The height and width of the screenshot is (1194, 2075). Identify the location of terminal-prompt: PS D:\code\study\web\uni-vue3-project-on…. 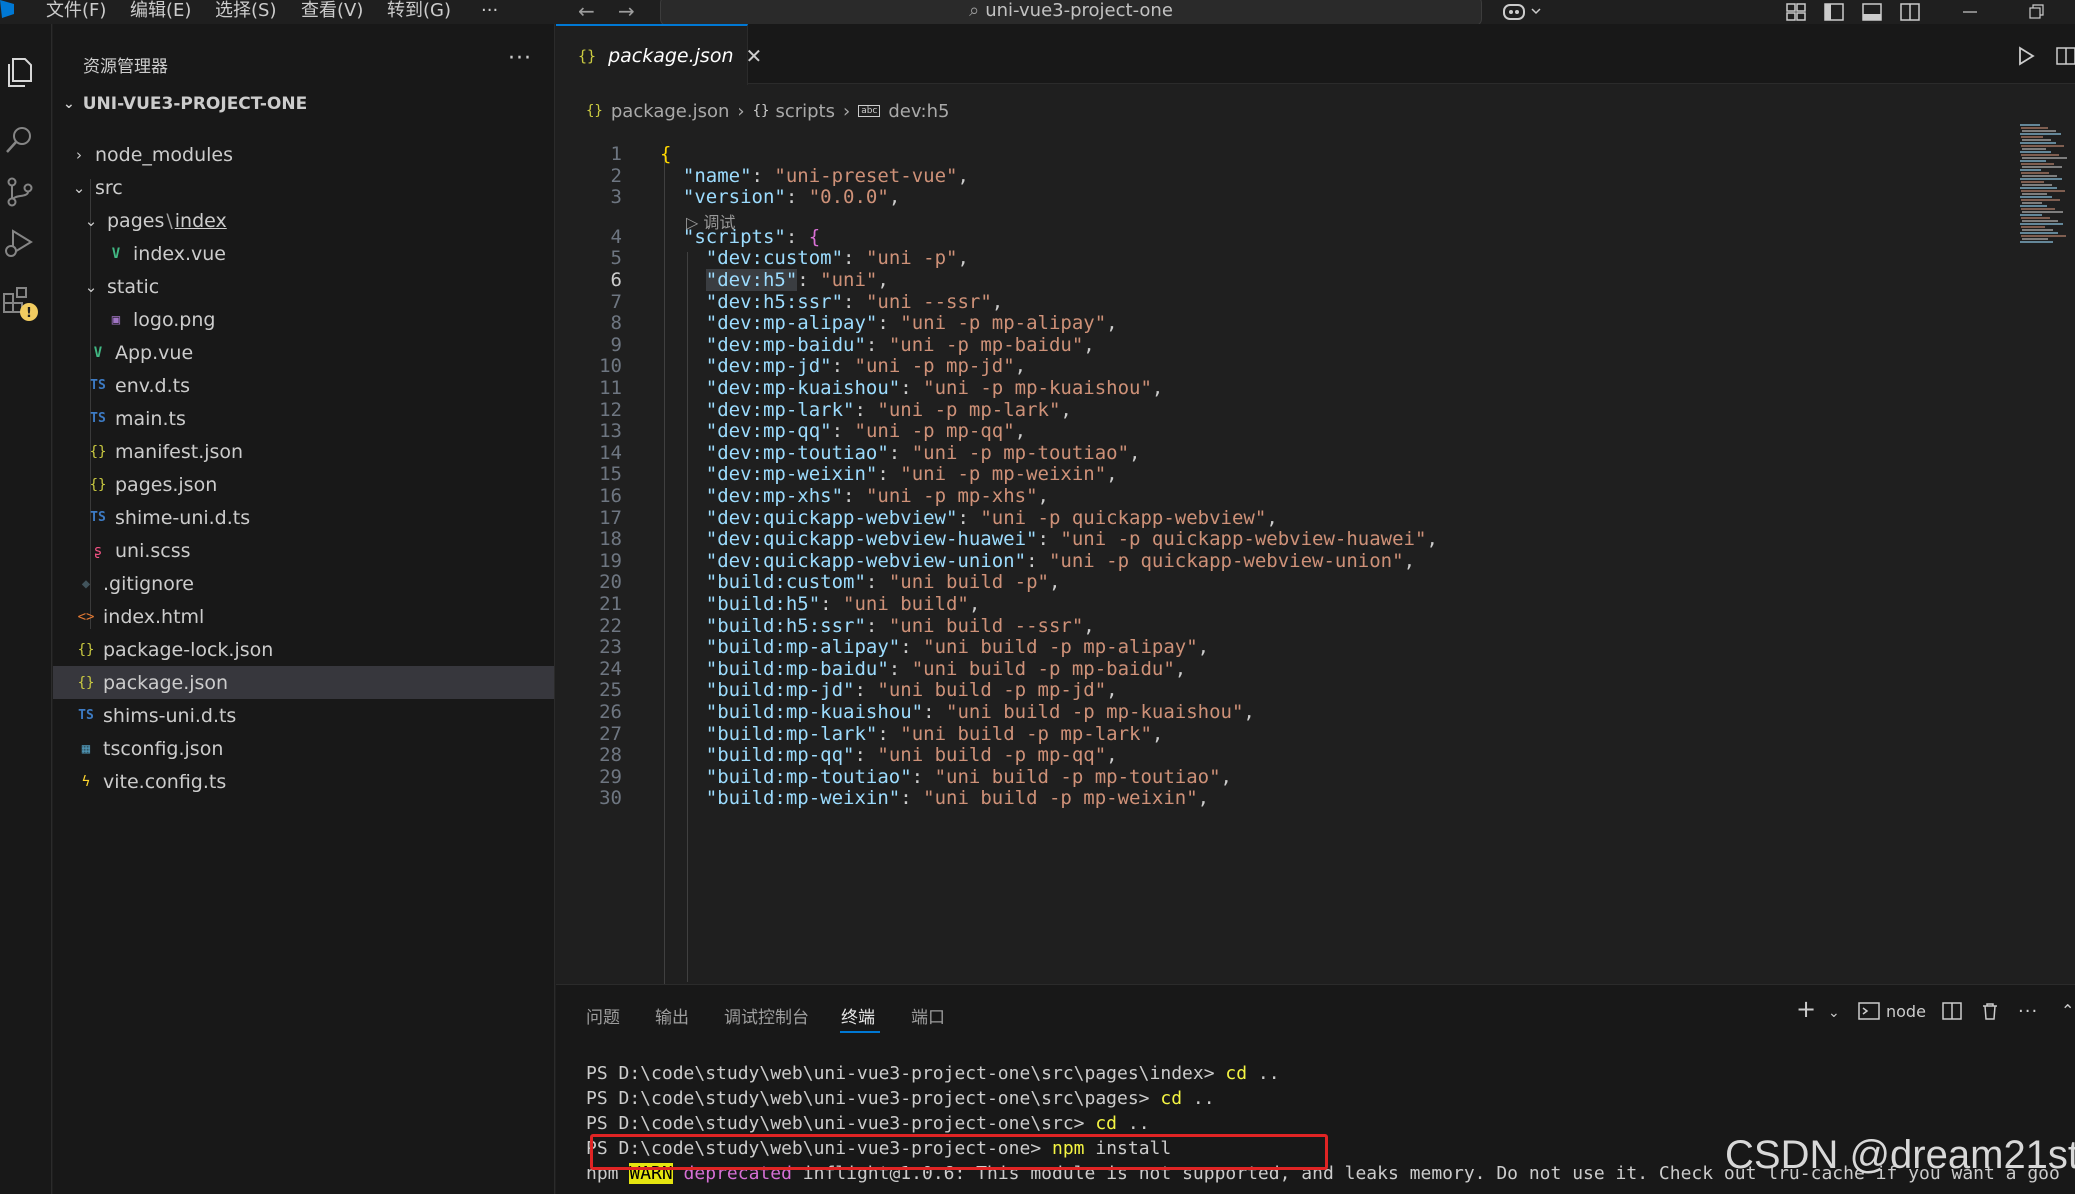
(906, 1073).